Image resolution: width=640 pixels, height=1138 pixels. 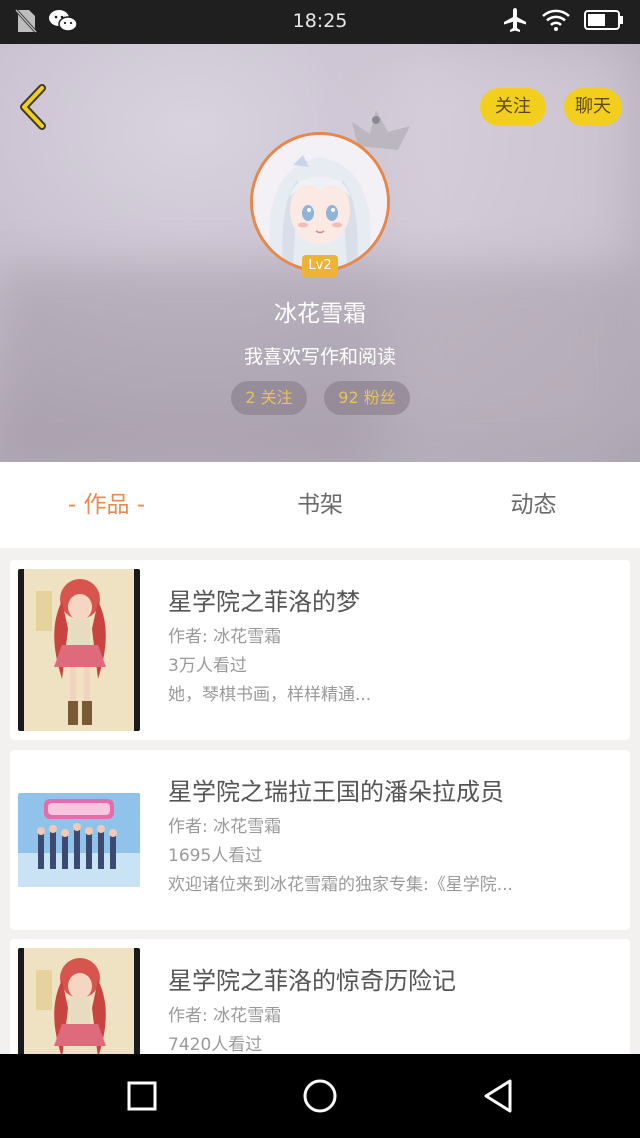 I want to click on chat-button: 聊天, so click(x=593, y=107).